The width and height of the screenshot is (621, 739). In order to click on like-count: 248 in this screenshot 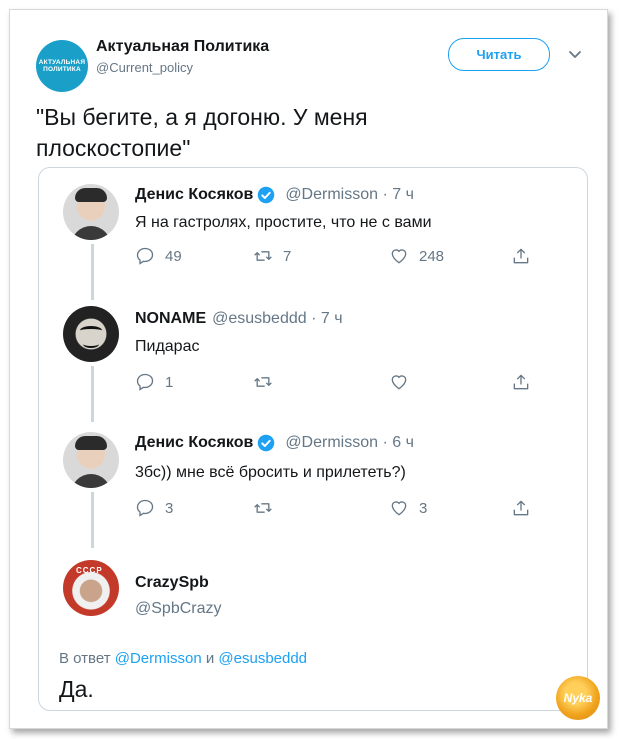, I will do `click(432, 256)`.